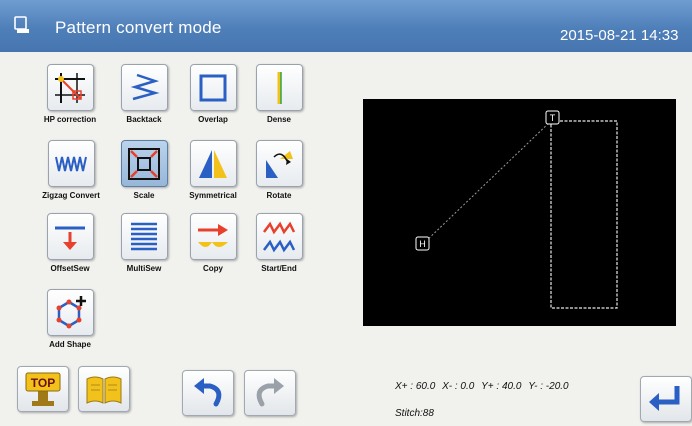 This screenshot has height=426, width=692. Describe the element at coordinates (138, 27) in the screenshot. I see `page-title: Pattern convert mode` at that location.